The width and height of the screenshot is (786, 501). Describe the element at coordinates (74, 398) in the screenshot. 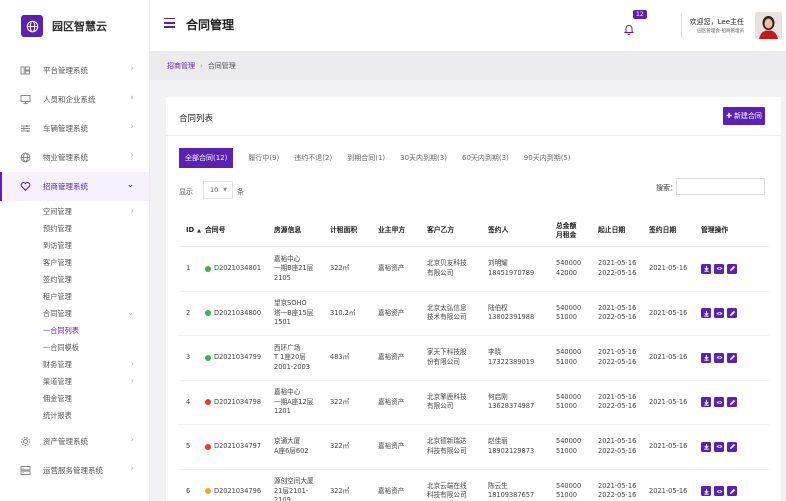

I see `sidebar-subitem: 佣金管理` at that location.